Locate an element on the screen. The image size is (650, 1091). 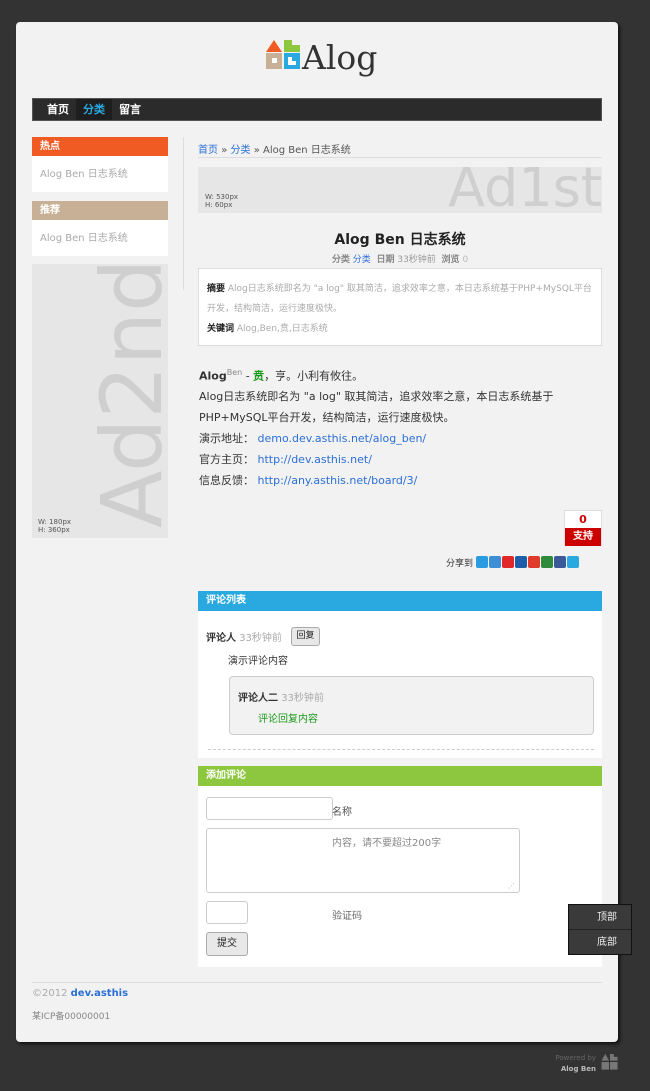
demo-link: demo.dev.asthis.net/alog_ben/ is located at coordinates (342, 438).